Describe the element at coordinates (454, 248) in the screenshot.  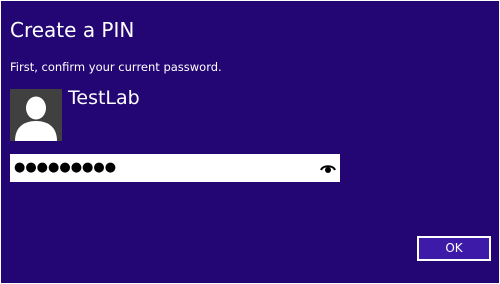
I see `ok-button: OK` at that location.